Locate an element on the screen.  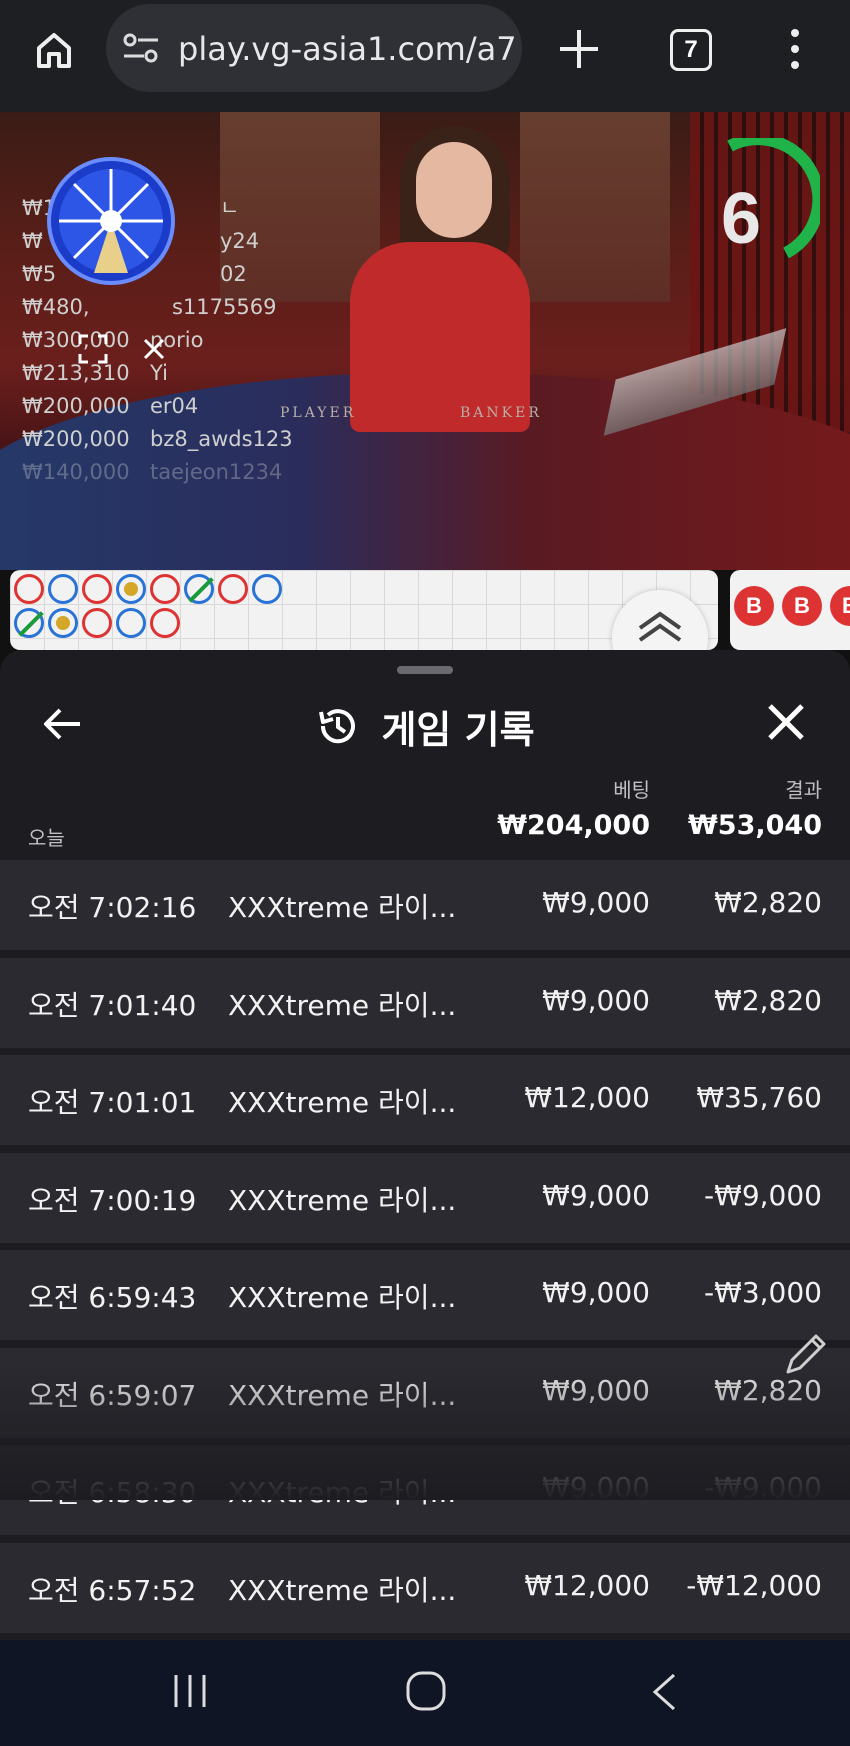
row-time: 오전 7:02:16 is located at coordinates (112, 907).